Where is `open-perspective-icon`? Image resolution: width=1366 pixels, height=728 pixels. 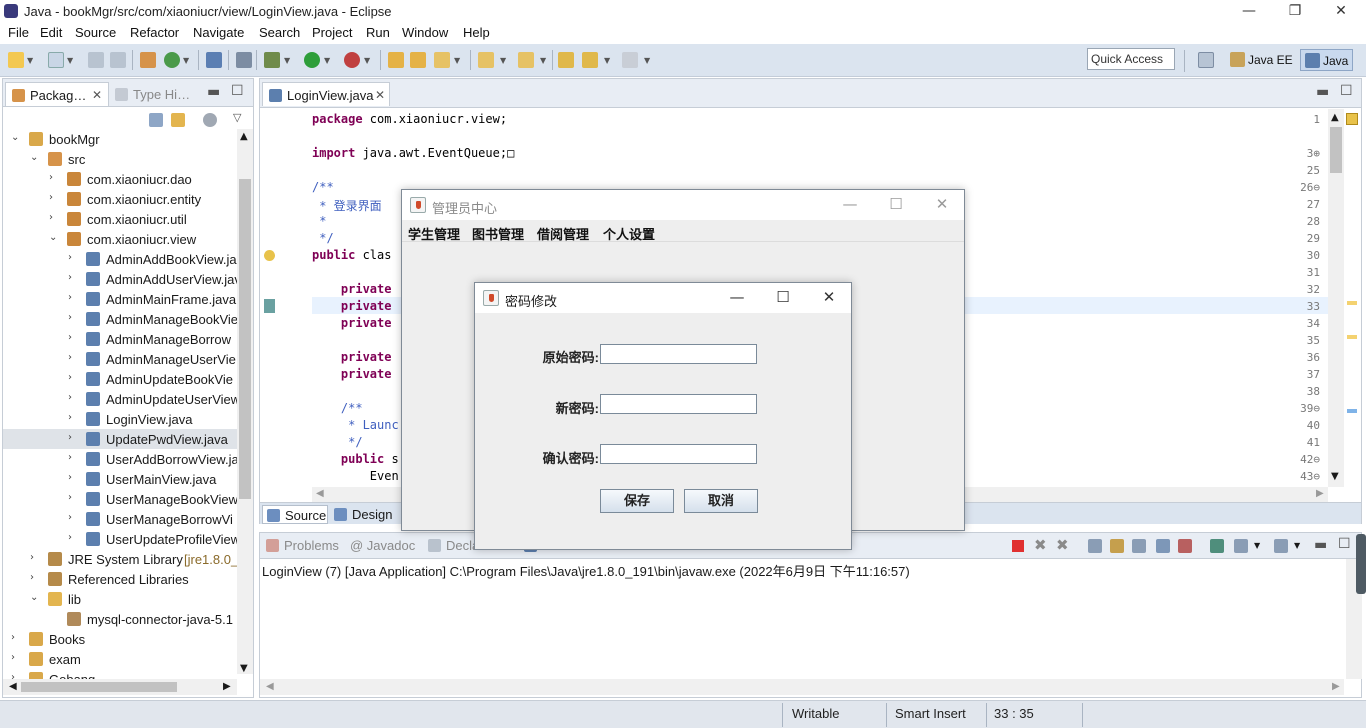
open-perspective-icon is located at coordinates (1206, 60).